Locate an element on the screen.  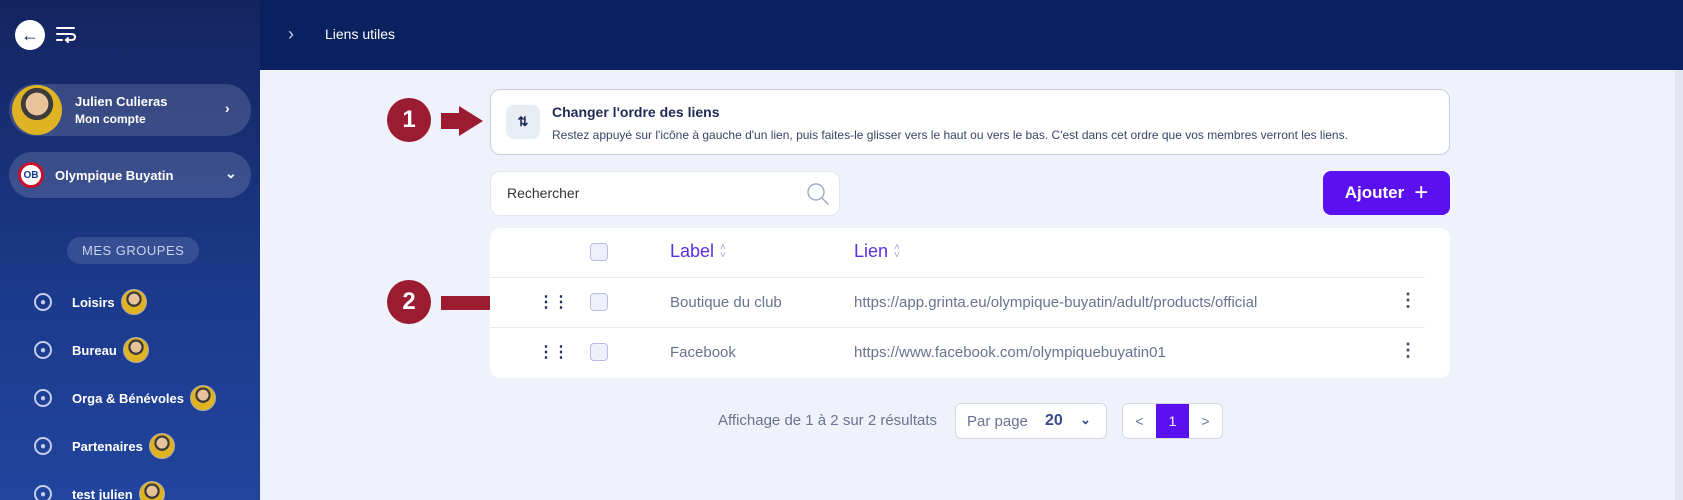
sidebar-item-label: test julien is located at coordinates (102, 493).